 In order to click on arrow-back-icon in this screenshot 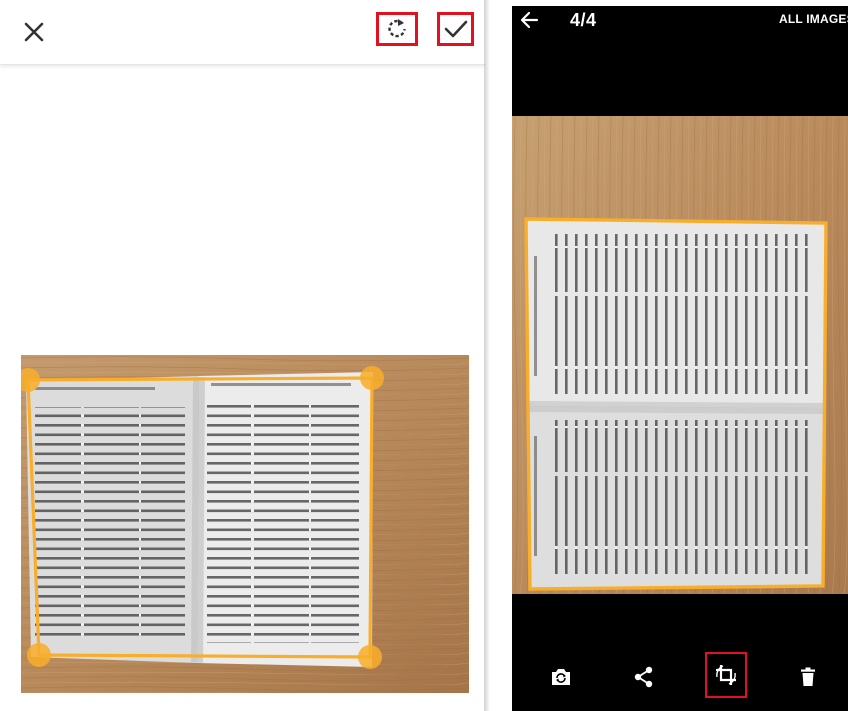, I will do `click(529, 20)`.